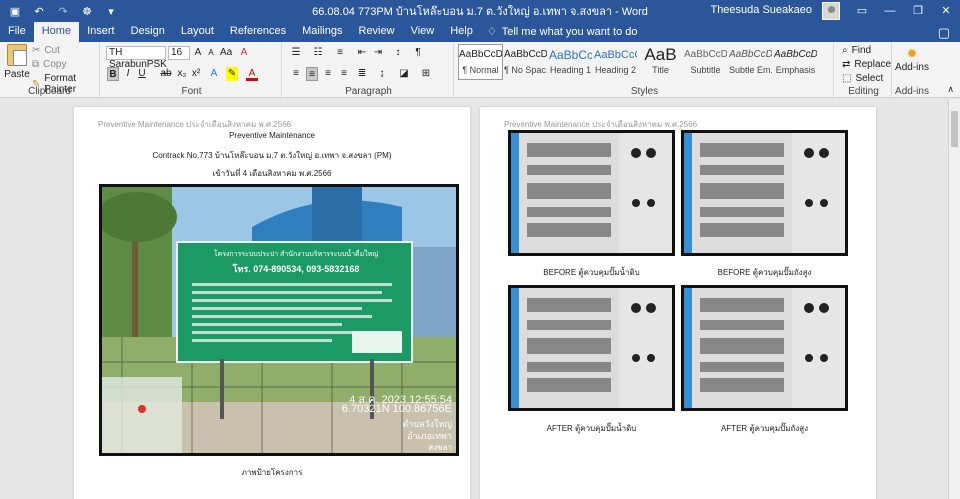 This screenshot has width=960, height=499. I want to click on change-case-icon: Aa, so click(226, 53).